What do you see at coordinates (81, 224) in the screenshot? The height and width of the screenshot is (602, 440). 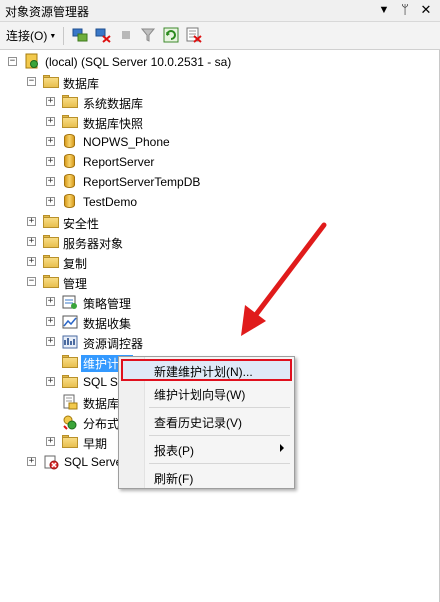 I see `tree-node-label: 安全性` at bounding box center [81, 224].